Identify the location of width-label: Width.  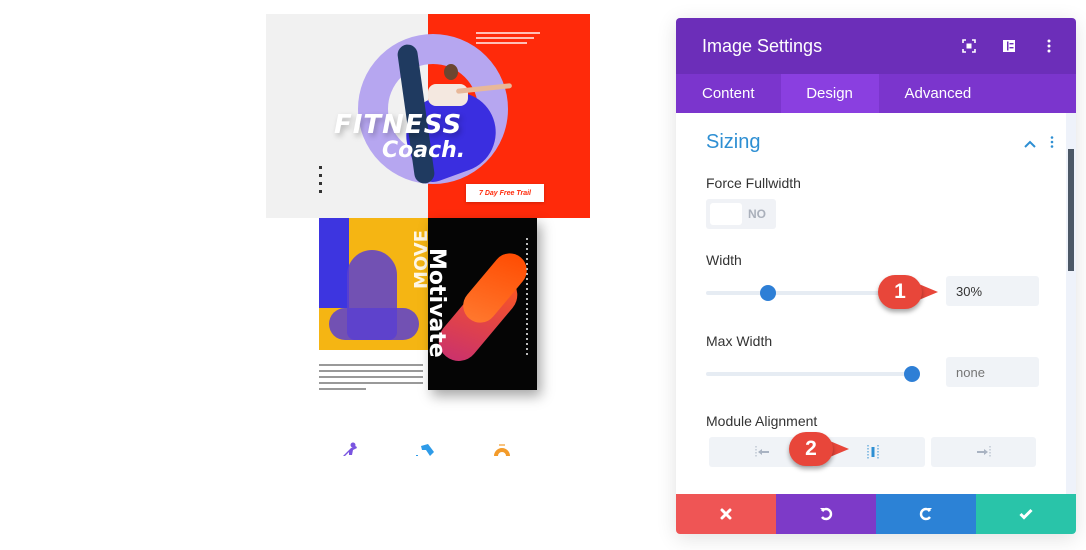
(724, 260).